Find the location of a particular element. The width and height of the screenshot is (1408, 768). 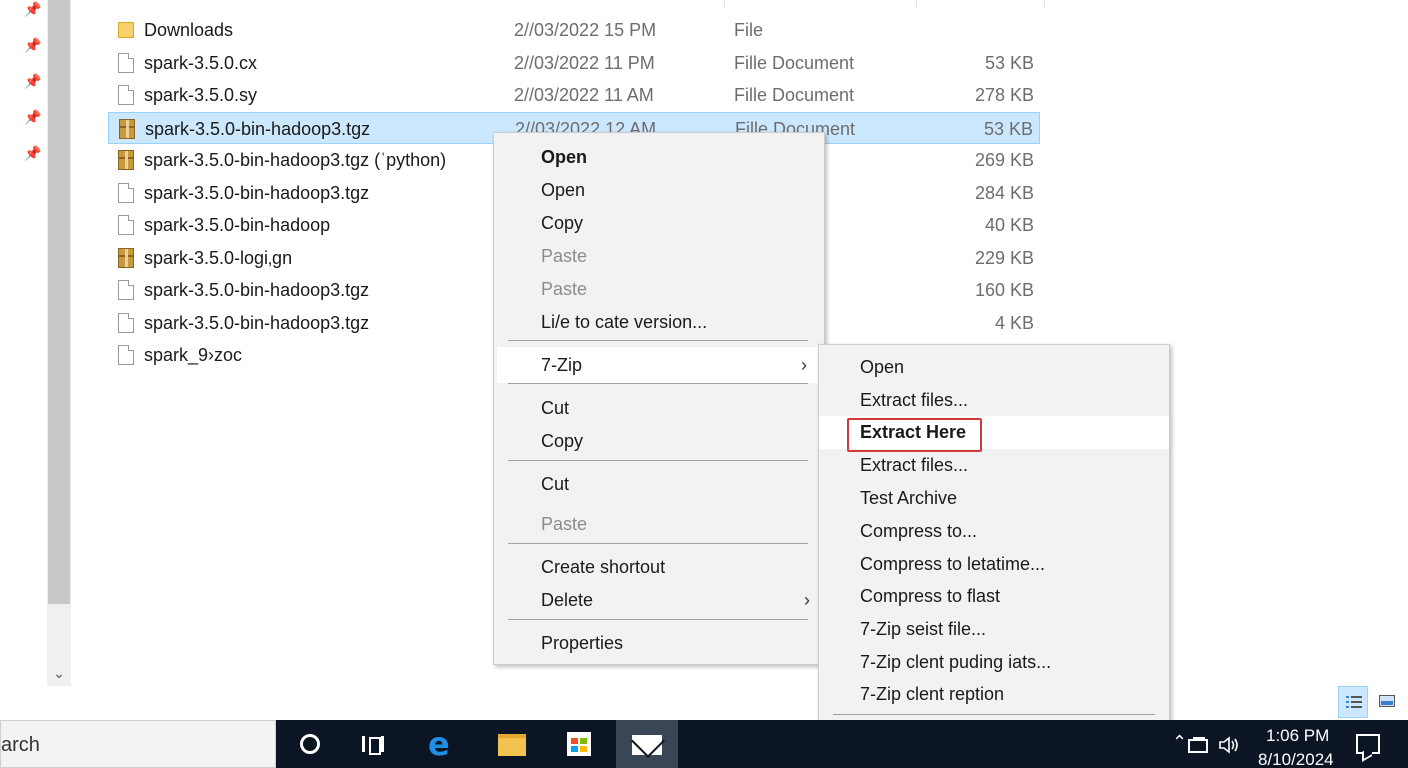

context-menu-item: 7-Zip › is located at coordinates (659, 365).